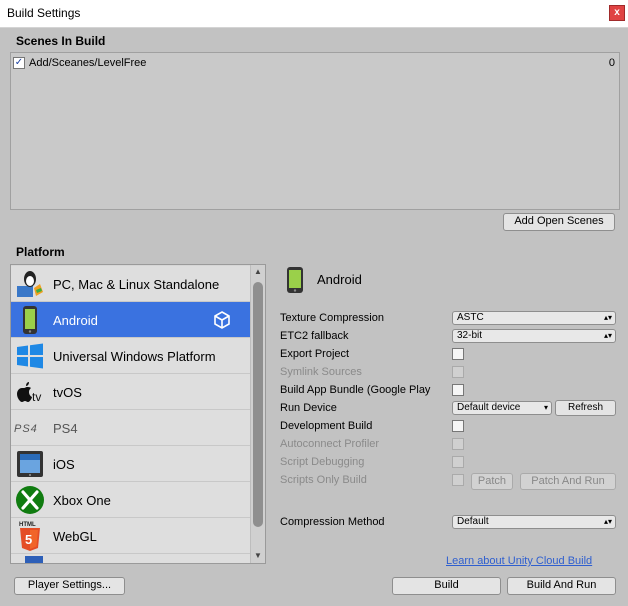 The height and width of the screenshot is (606, 628). I want to click on scene-checkbox: ✓, so click(19, 63).